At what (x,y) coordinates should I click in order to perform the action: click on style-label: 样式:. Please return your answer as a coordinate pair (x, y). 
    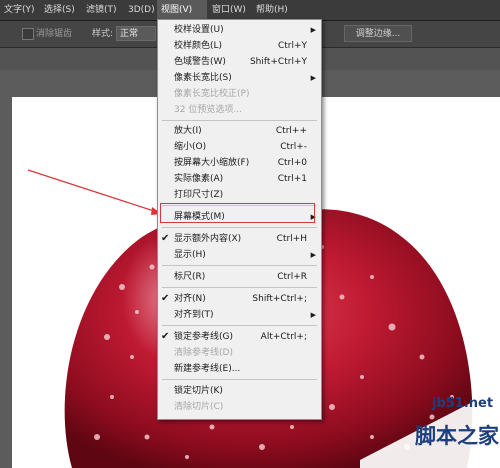
    Looking at the image, I should click on (103, 34).